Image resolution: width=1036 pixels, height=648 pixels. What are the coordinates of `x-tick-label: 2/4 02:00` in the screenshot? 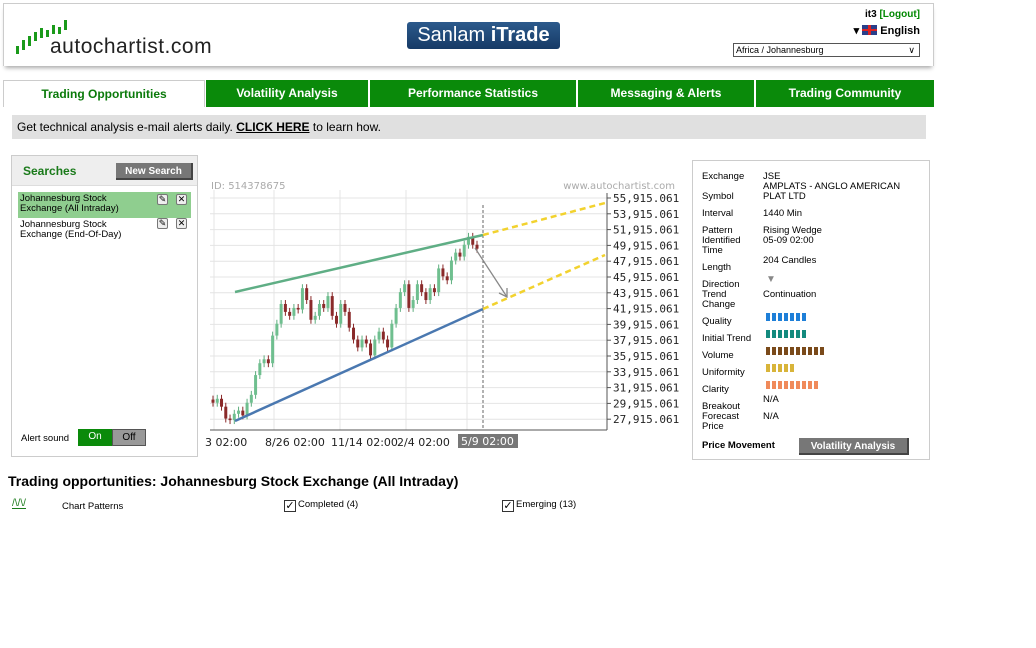 It's located at (423, 442).